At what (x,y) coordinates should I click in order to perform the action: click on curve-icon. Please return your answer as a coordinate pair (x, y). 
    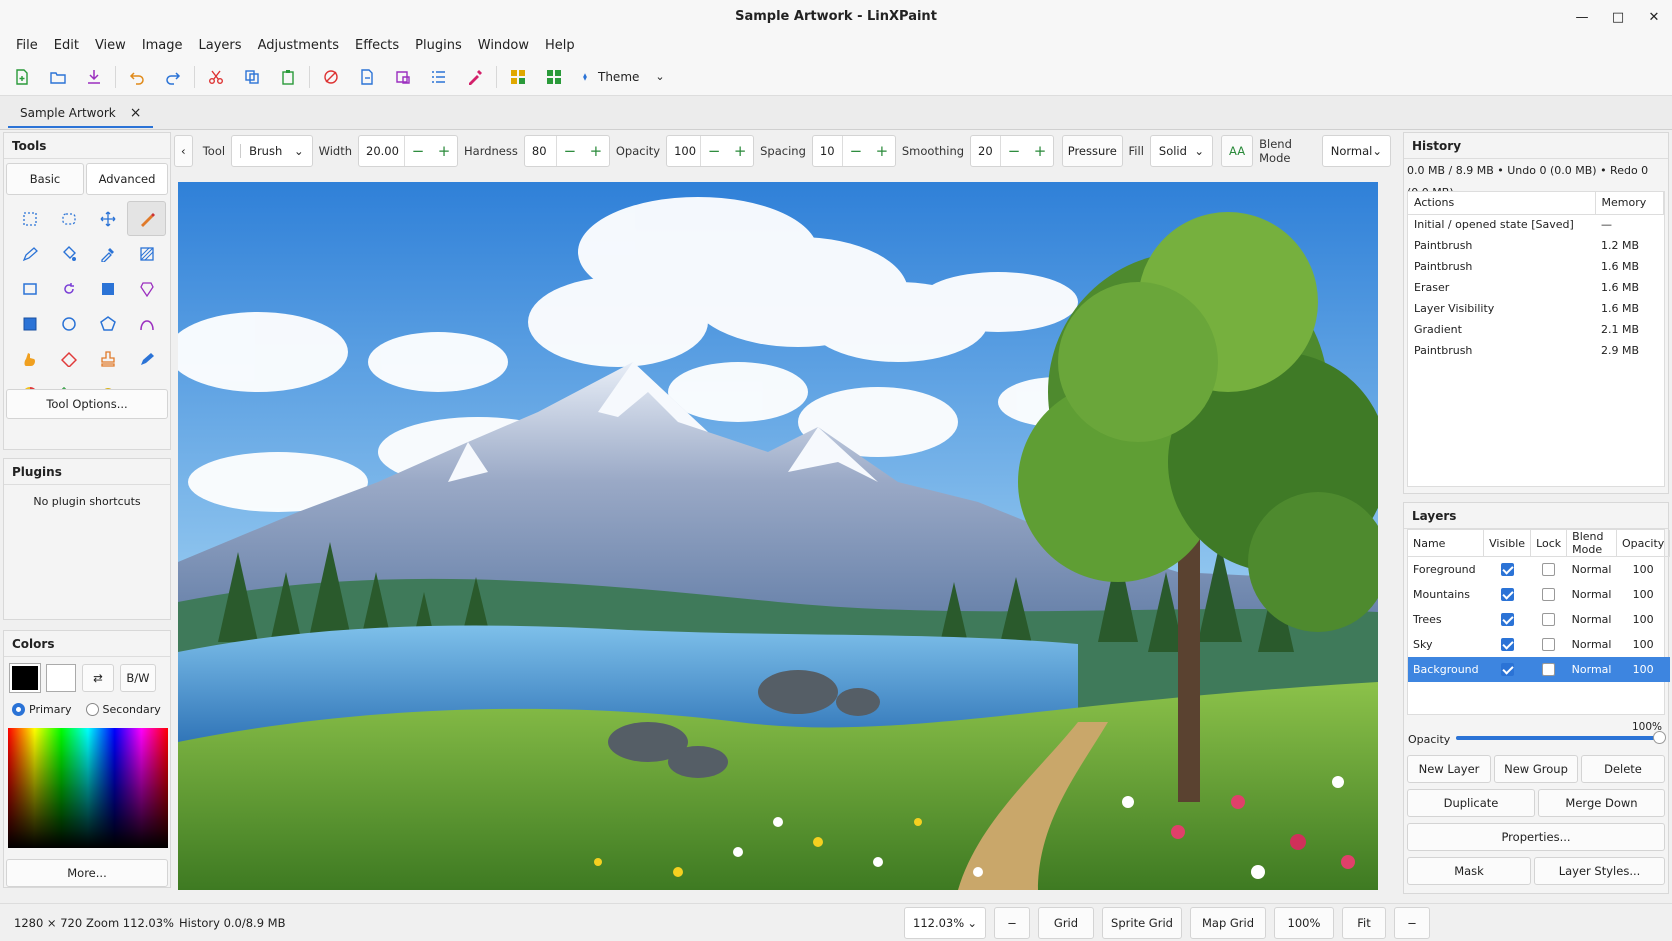
    Looking at the image, I should click on (146, 323).